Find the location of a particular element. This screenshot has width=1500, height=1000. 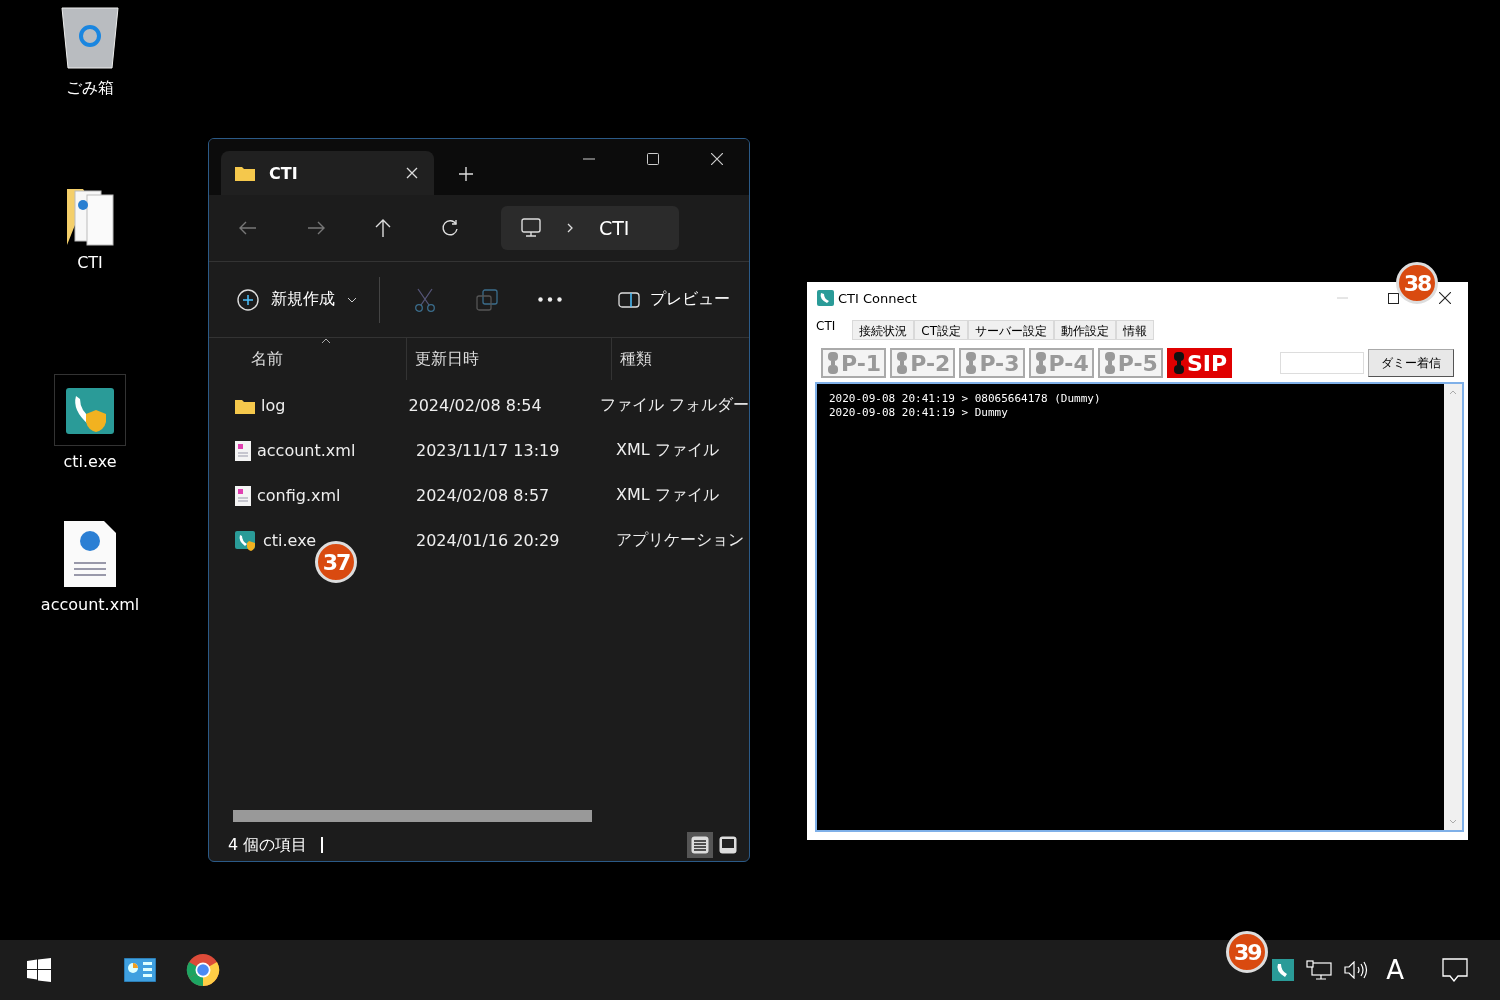

file-name: cti.exe is located at coordinates (289, 540).